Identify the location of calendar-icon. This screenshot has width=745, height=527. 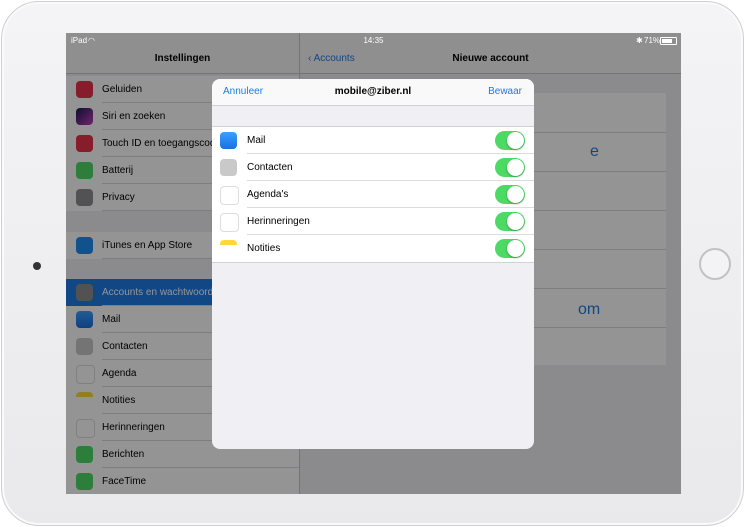
(229, 195).